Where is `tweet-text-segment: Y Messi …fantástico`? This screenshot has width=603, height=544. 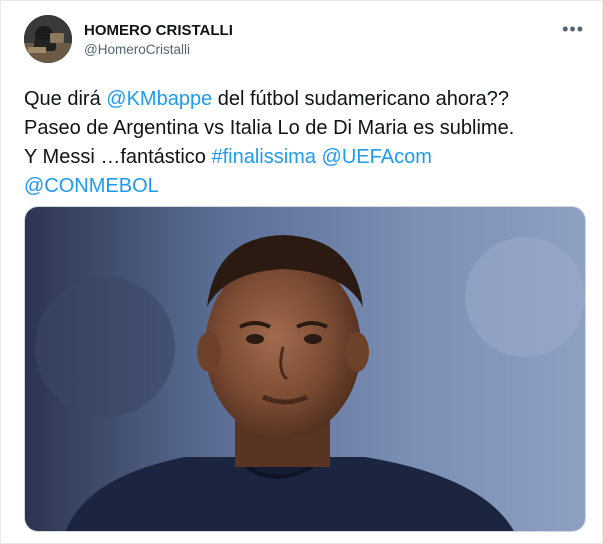 tweet-text-segment: Y Messi …fantástico is located at coordinates (118, 157).